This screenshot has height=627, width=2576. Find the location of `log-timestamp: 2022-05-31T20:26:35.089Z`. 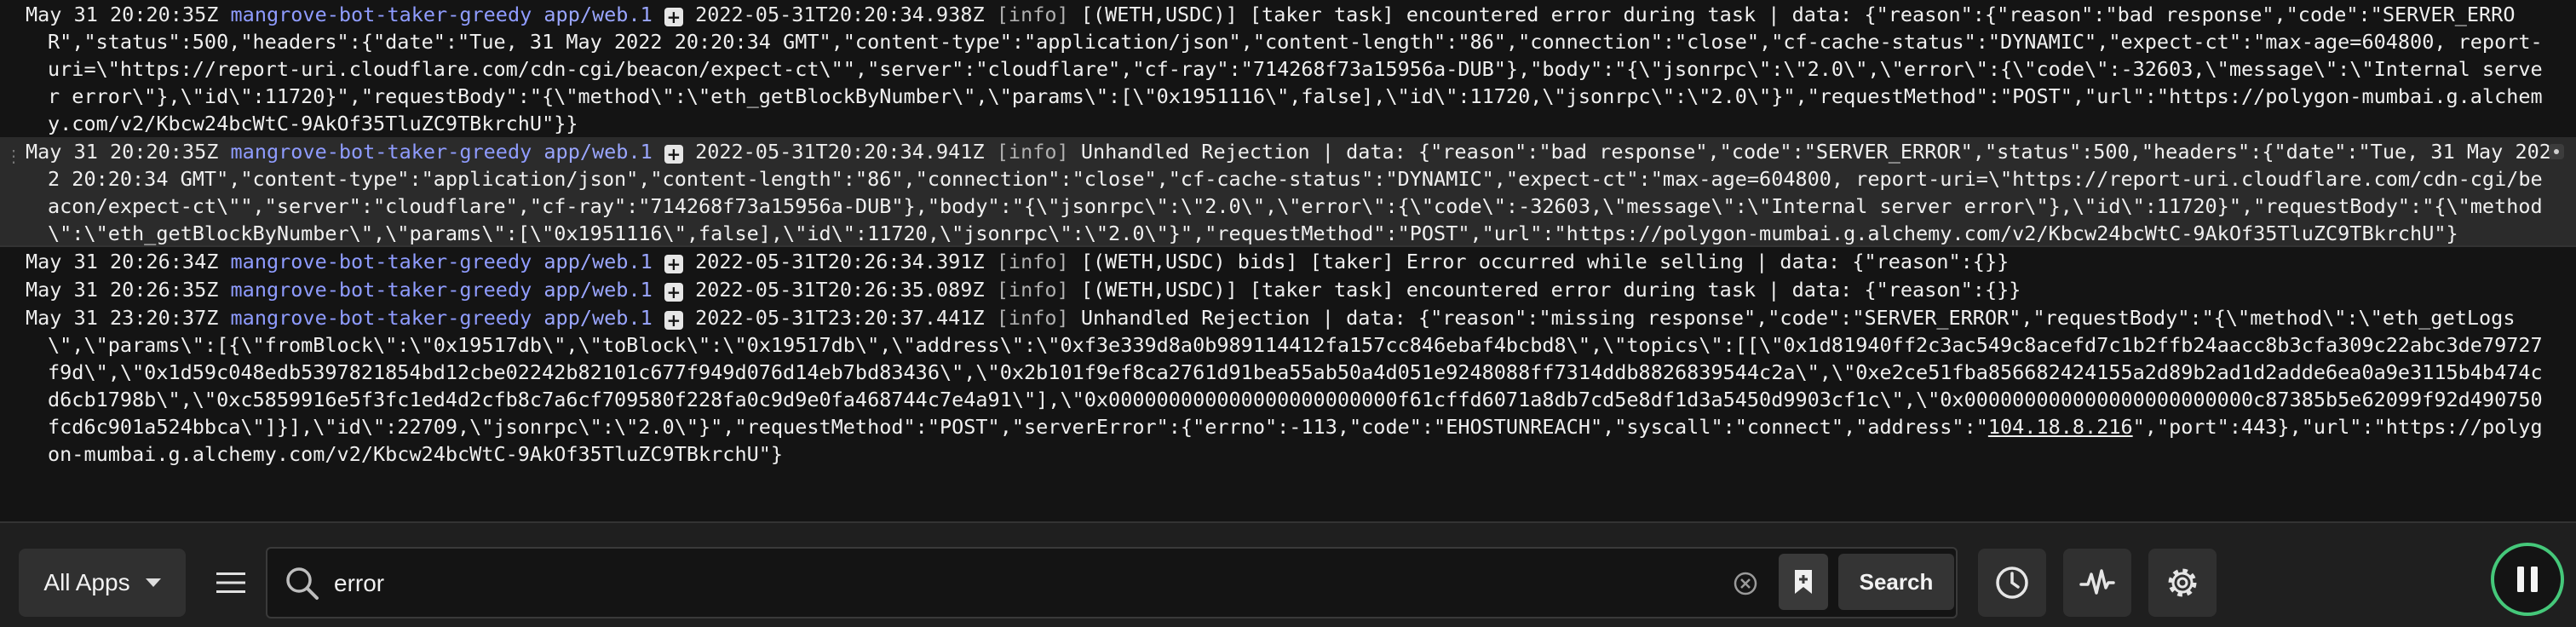

log-timestamp: 2022-05-31T20:26:35.089Z is located at coordinates (840, 290).